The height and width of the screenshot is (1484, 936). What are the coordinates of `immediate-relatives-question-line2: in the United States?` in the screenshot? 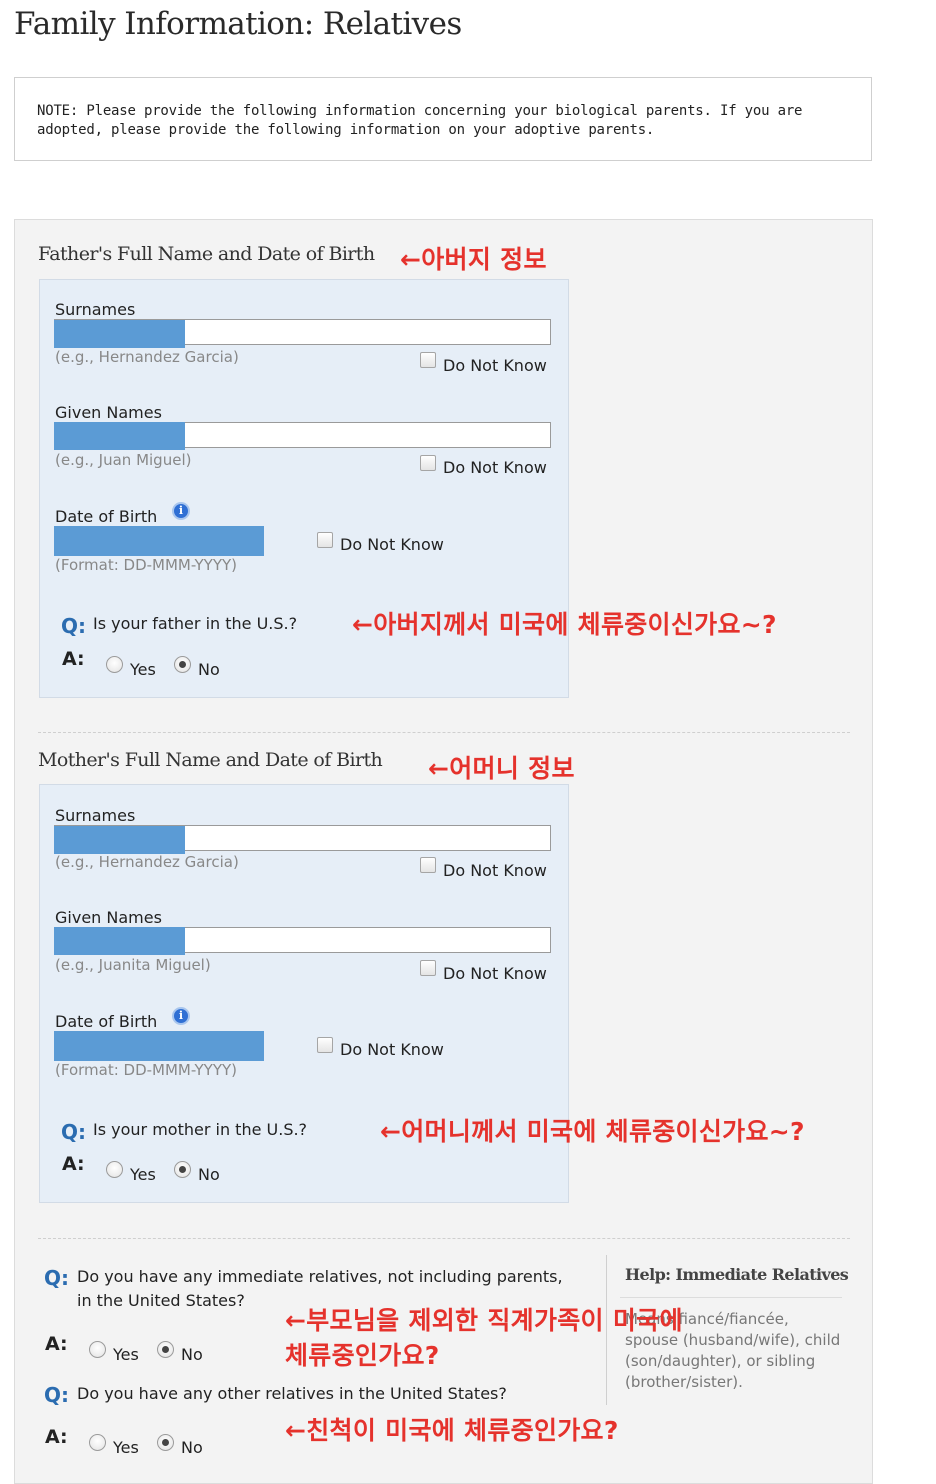 It's located at (161, 1300).